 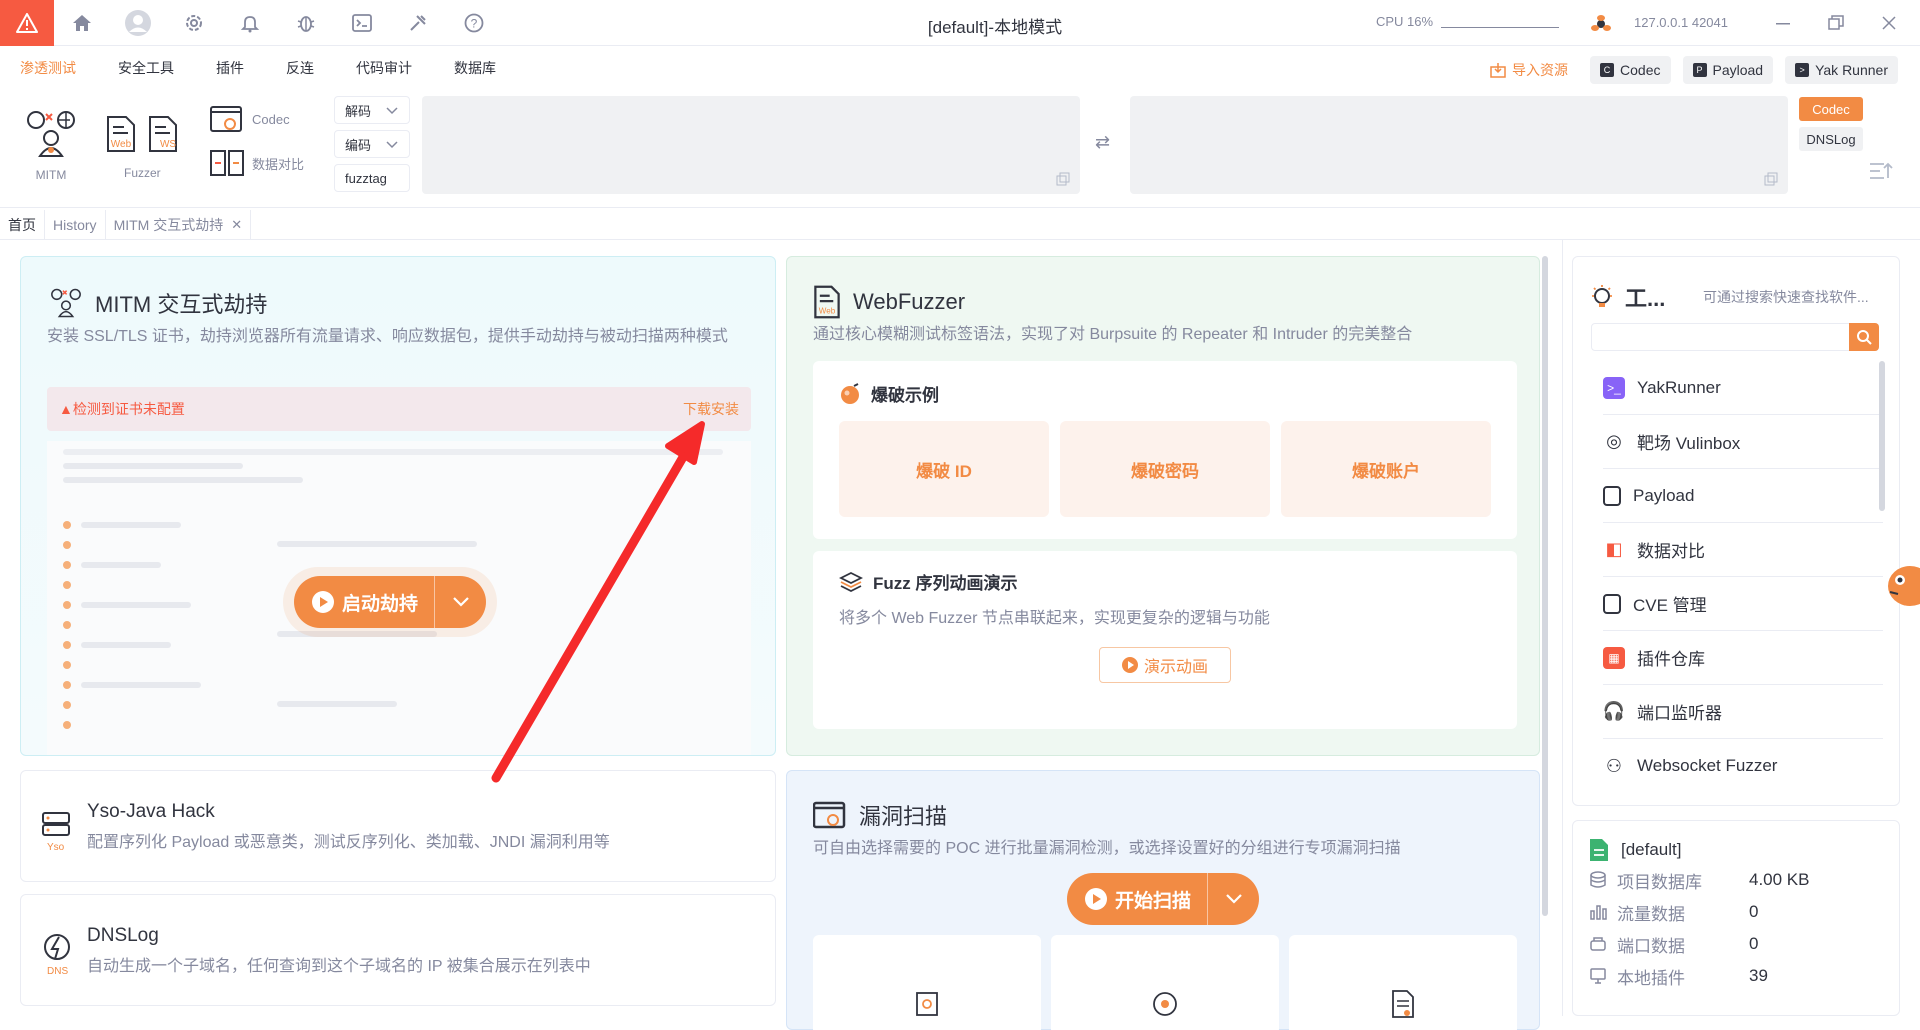 I want to click on codec-input-area, so click(x=751, y=145).